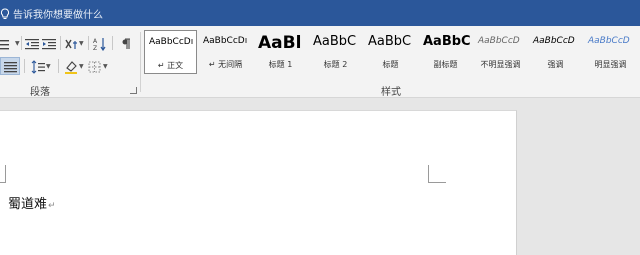 The width and height of the screenshot is (640, 255). I want to click on paragraph-group: ▼ ▼ AZ ▼ ▼ ▼ 段落, so click(70, 62).